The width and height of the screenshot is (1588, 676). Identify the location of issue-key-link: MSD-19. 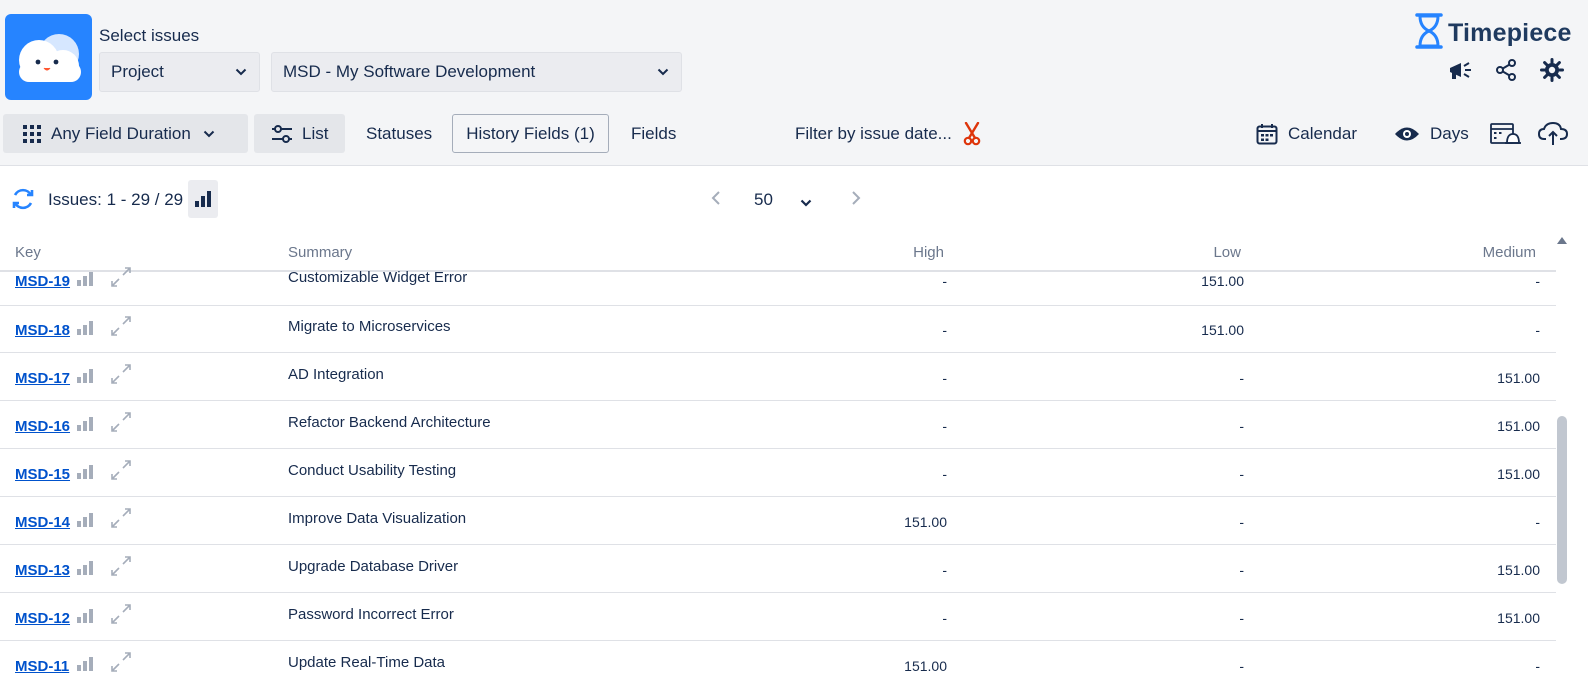
(42, 281).